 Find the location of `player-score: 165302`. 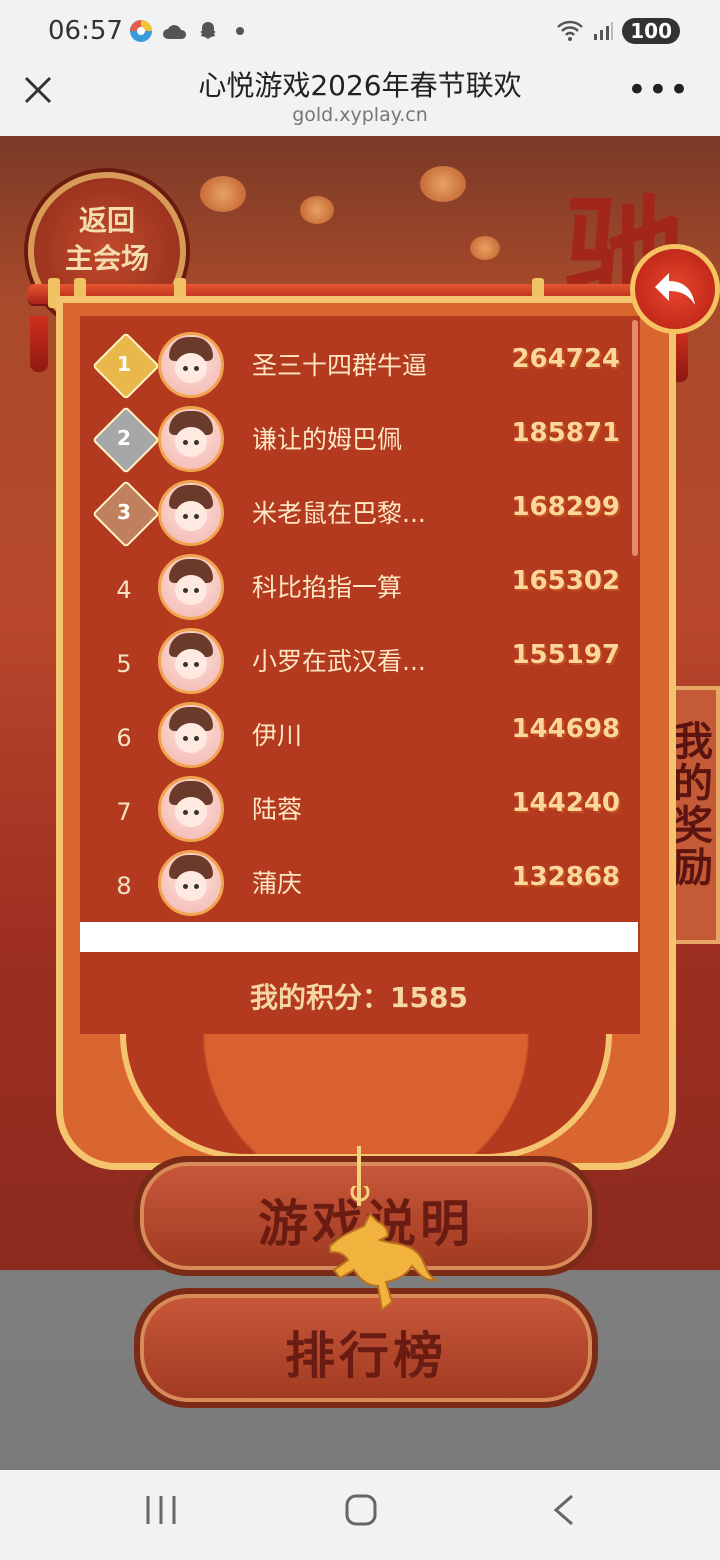

player-score: 165302 is located at coordinates (565, 581).